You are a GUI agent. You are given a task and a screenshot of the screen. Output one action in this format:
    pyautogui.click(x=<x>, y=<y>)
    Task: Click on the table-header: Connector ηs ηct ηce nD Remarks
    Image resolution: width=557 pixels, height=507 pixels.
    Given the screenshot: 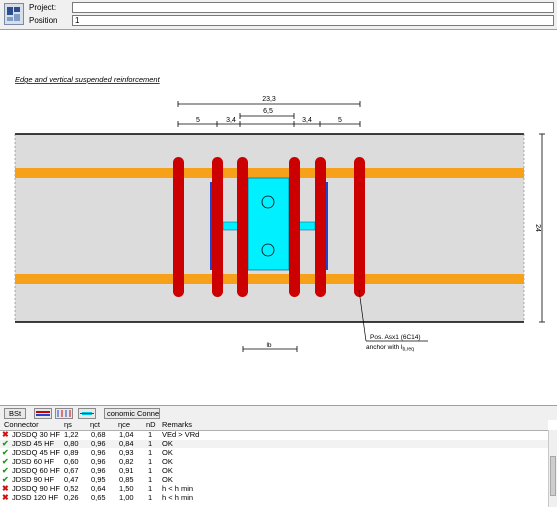 What is the action you would take?
    pyautogui.click(x=274, y=425)
    